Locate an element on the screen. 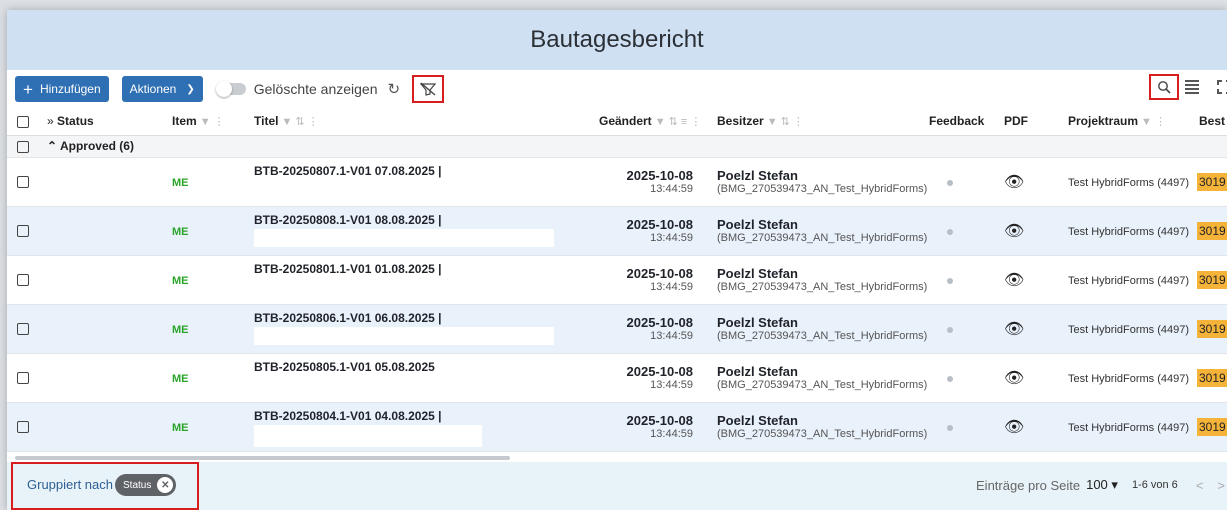 Image resolution: width=1227 pixels, height=510 pixels. title-cell: BTB-20250805.1-V01 05.08.2025 is located at coordinates (426, 378).